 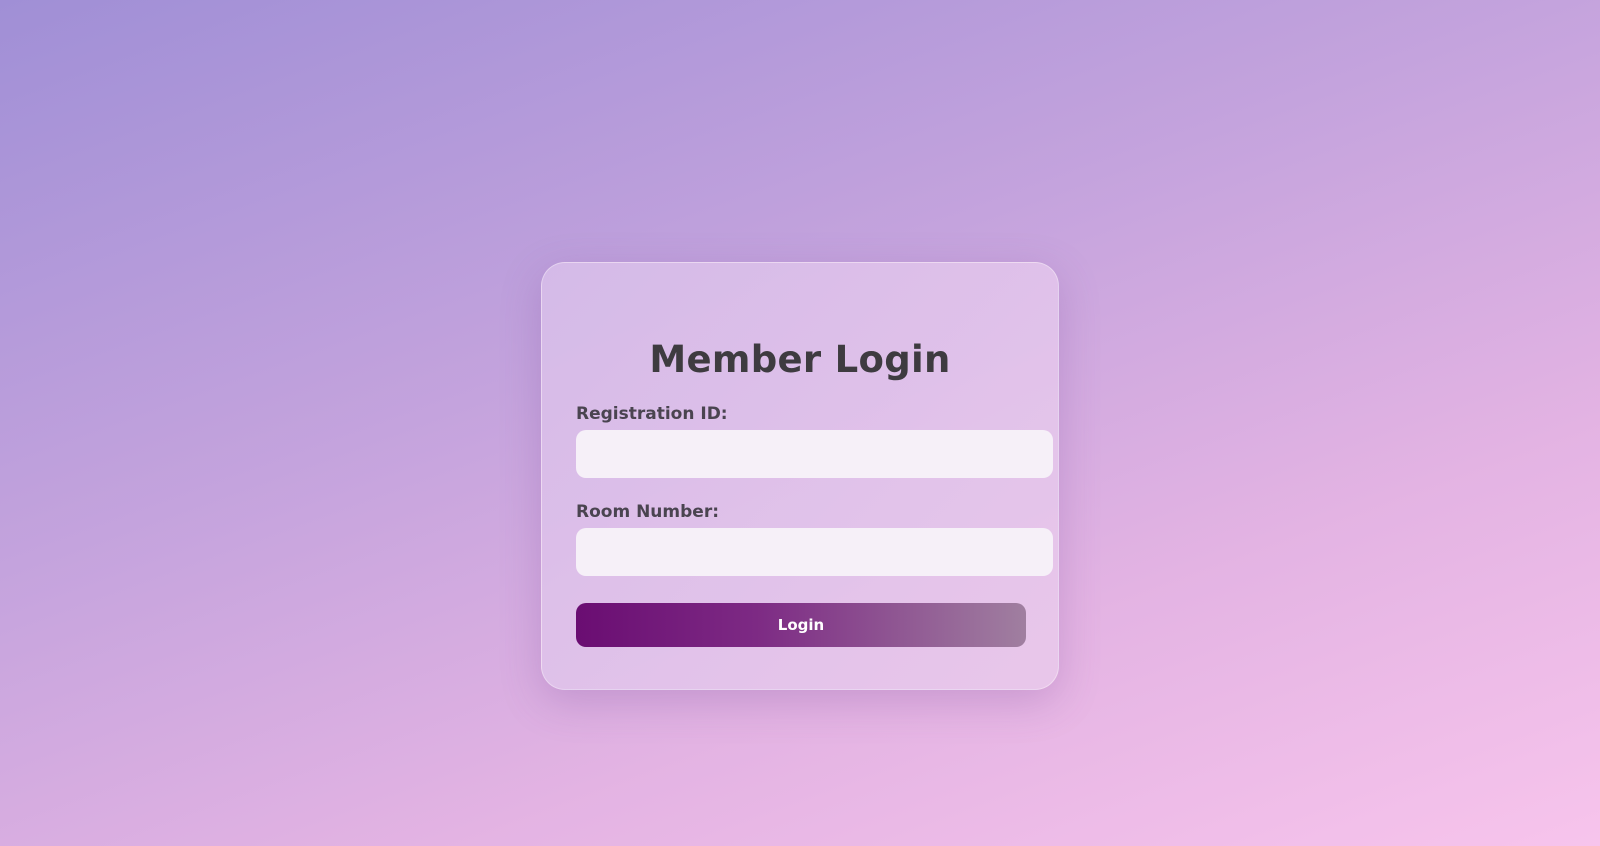 What do you see at coordinates (652, 414) in the screenshot?
I see `registration-id-label: Registration ID:` at bounding box center [652, 414].